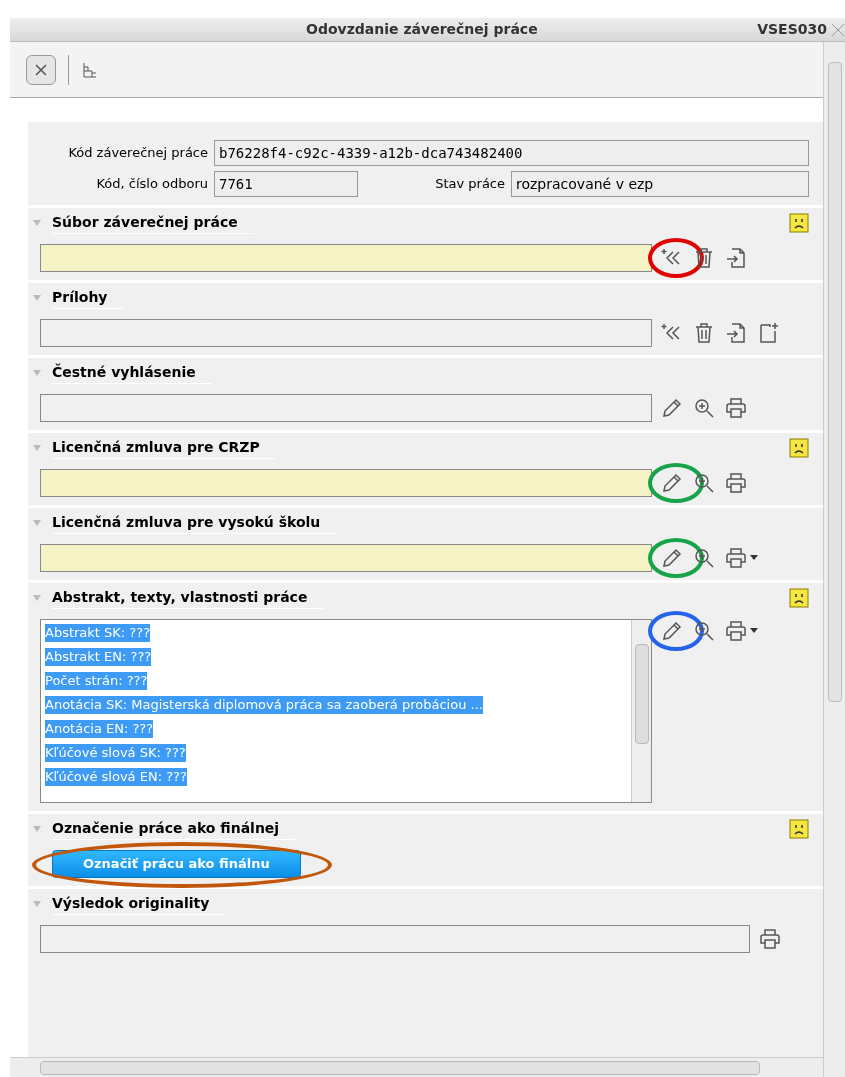 The image size is (845, 1077). I want to click on section-title: Prílohy, so click(88, 298).